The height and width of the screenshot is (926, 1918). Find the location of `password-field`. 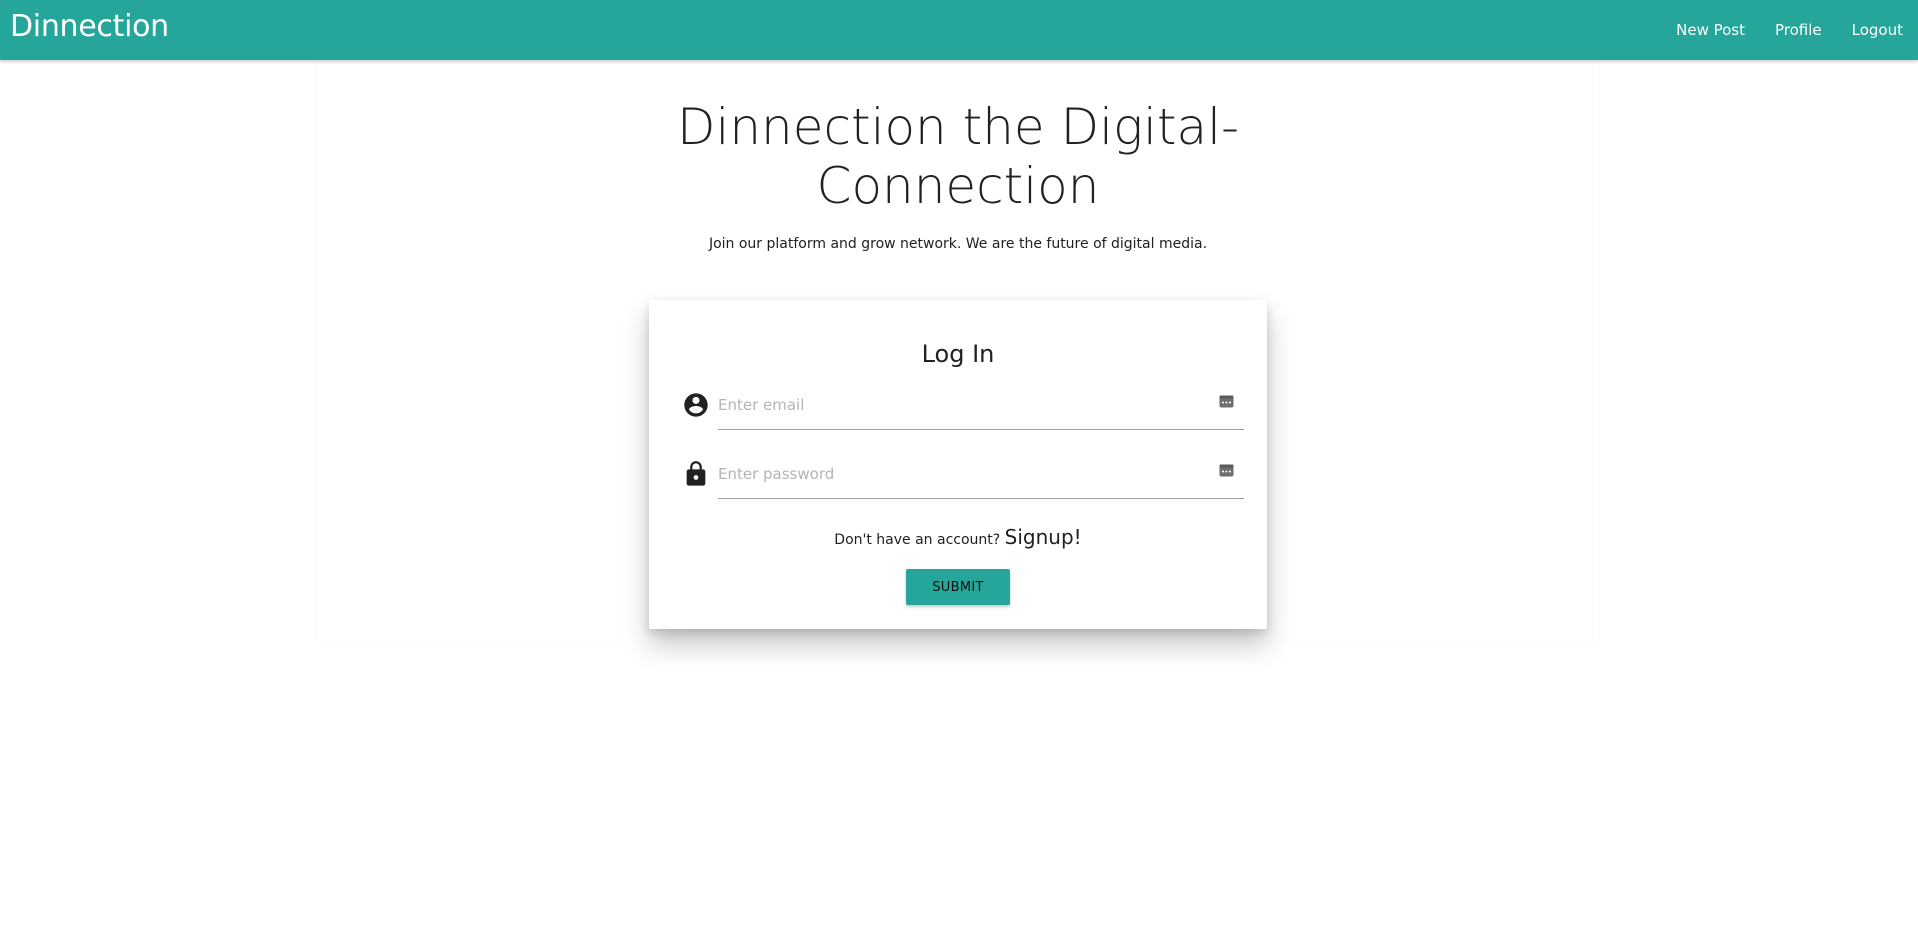

password-field is located at coordinates (963, 474).